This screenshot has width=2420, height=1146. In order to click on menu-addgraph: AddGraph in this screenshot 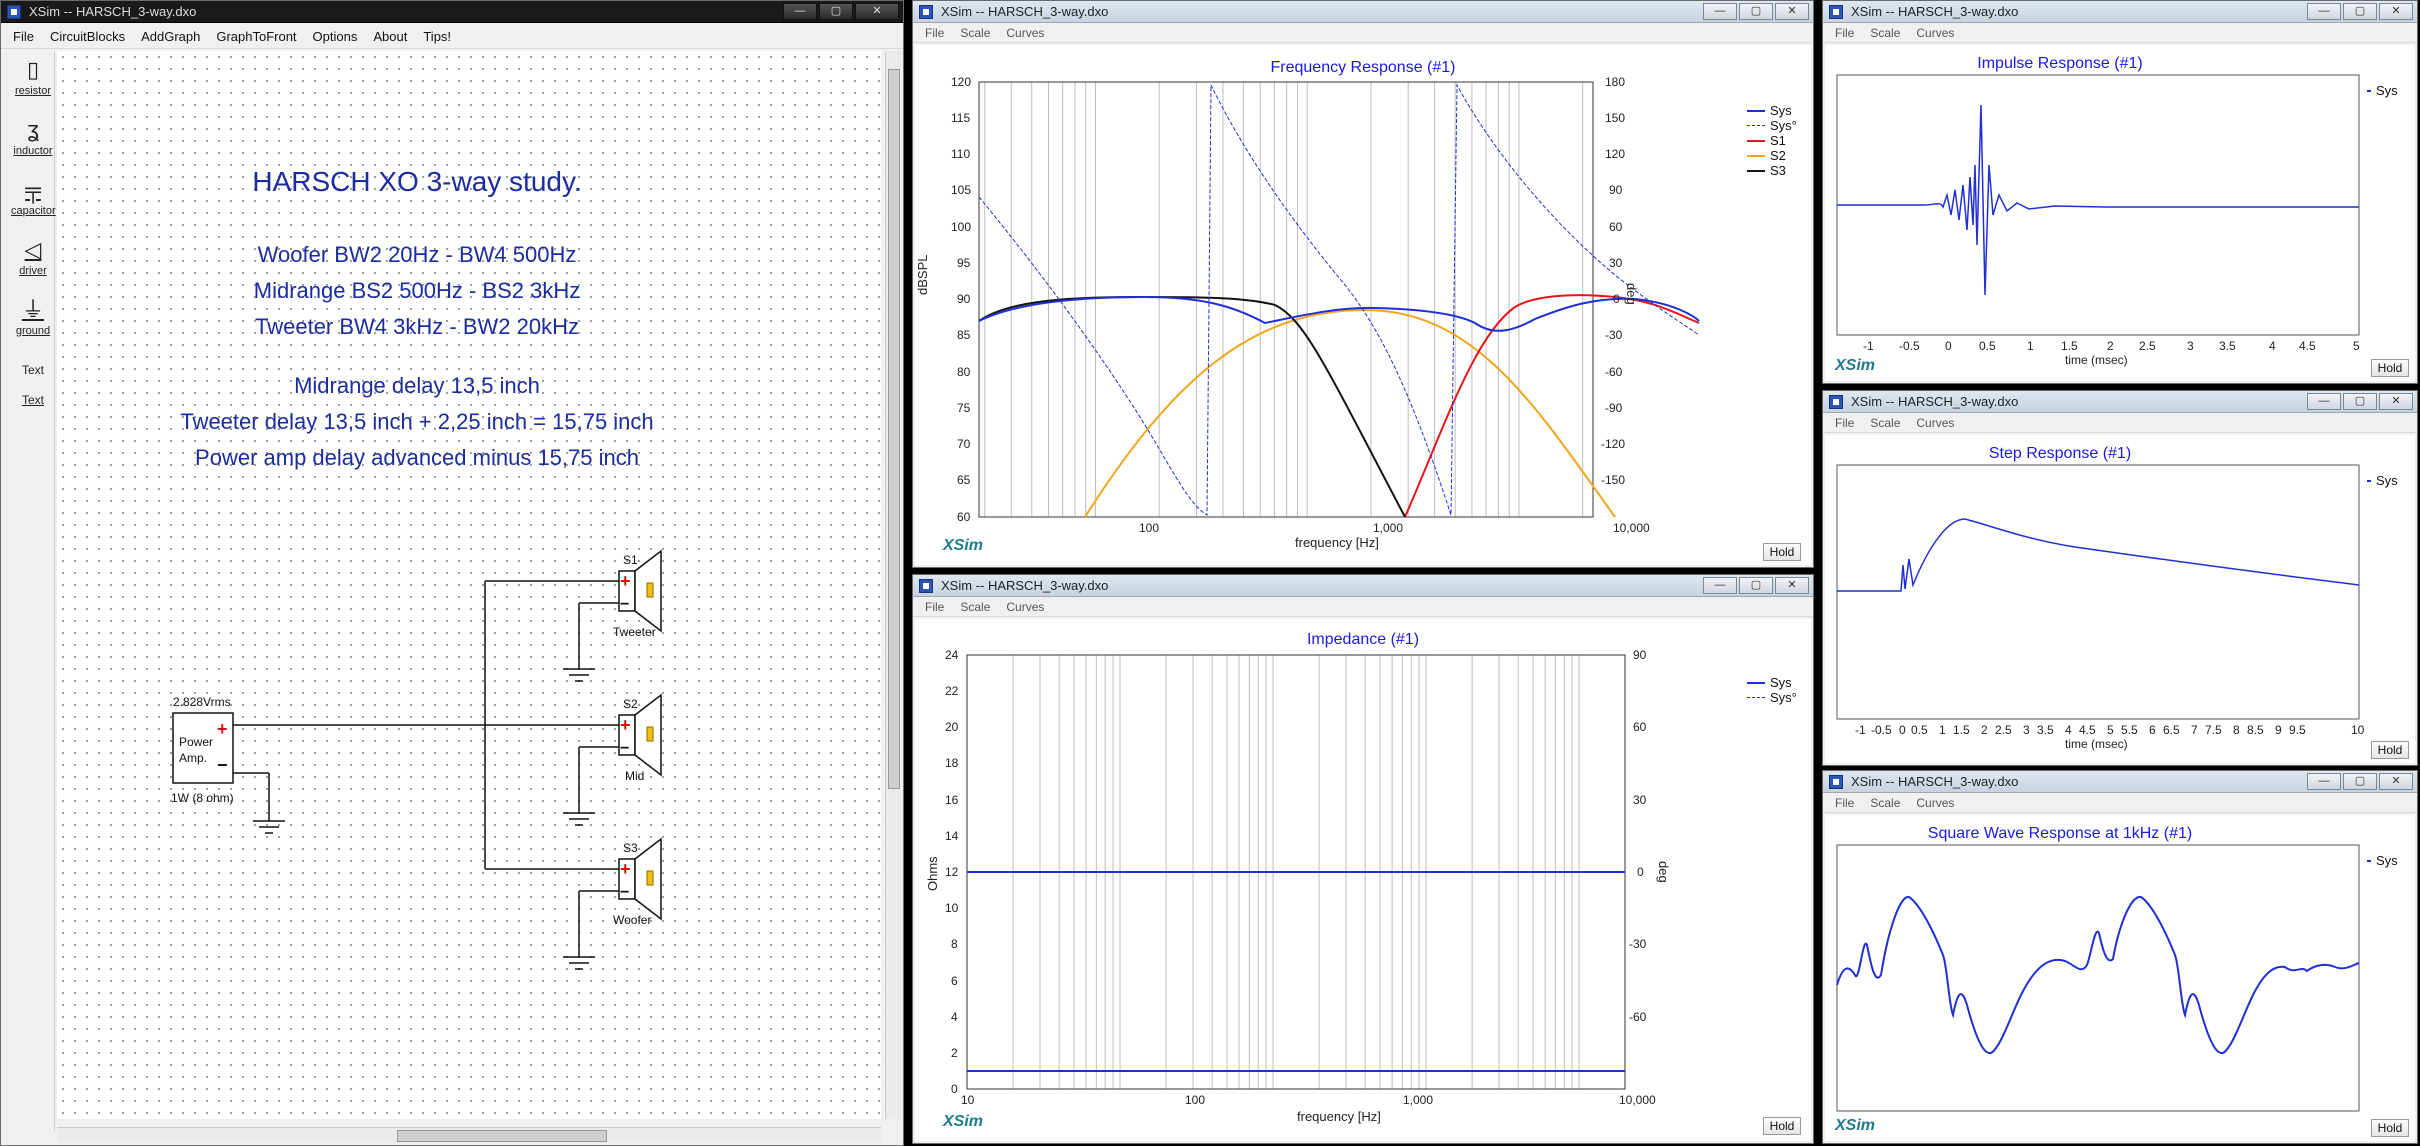, I will do `click(170, 36)`.